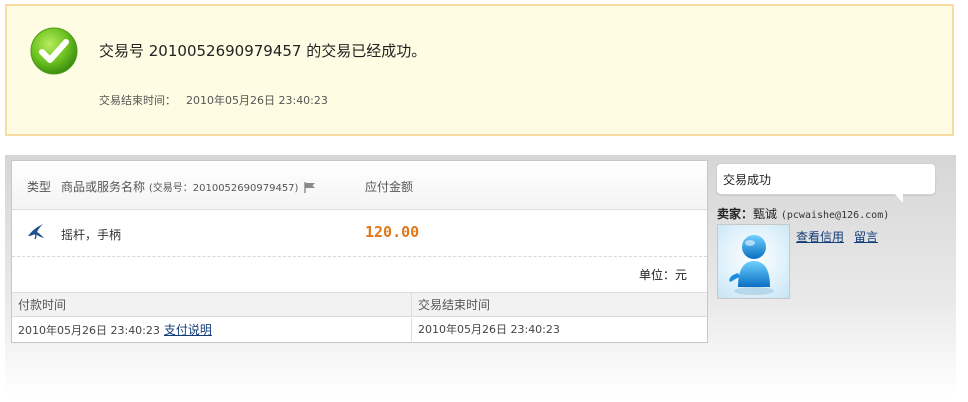 The height and width of the screenshot is (402, 968). What do you see at coordinates (389, 187) in the screenshot?
I see `header-amount: 应付金额` at bounding box center [389, 187].